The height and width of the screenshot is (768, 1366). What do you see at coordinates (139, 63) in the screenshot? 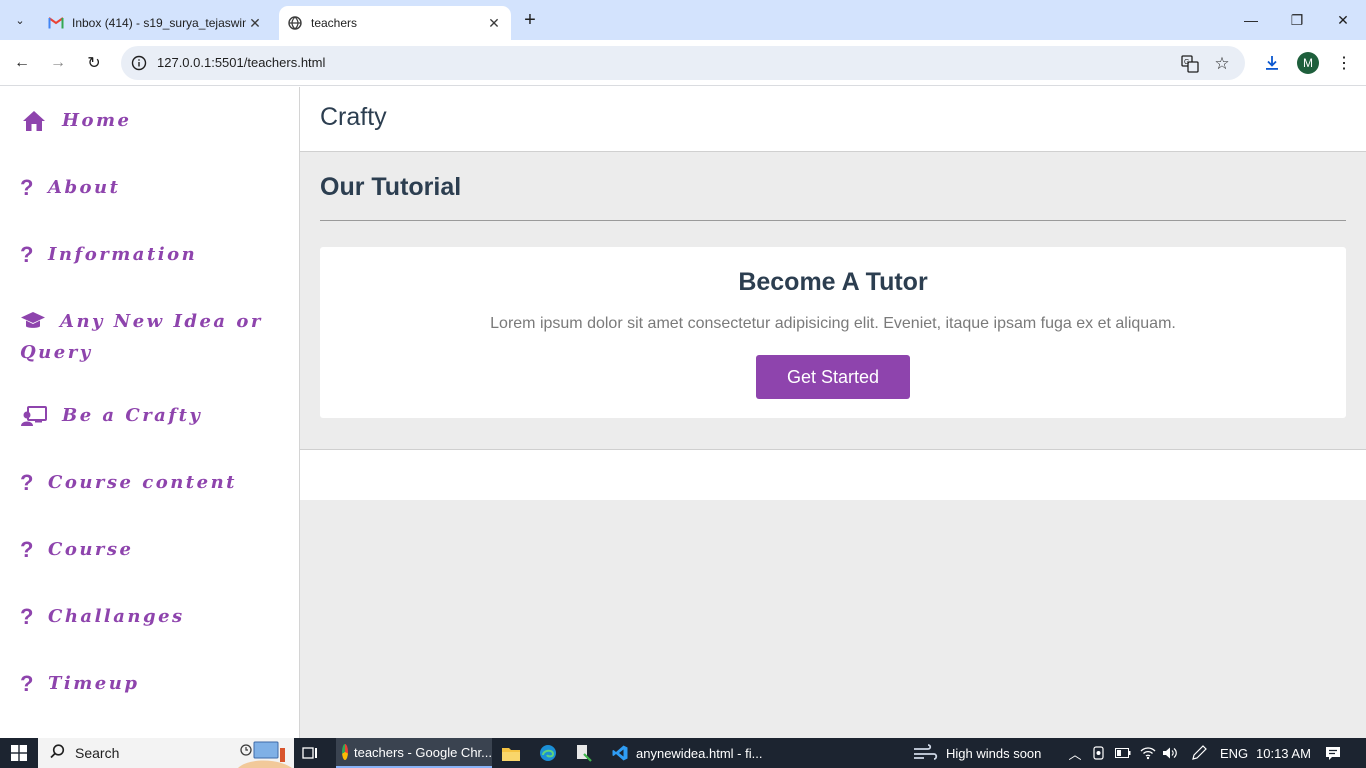
I see `site-info-icon` at bounding box center [139, 63].